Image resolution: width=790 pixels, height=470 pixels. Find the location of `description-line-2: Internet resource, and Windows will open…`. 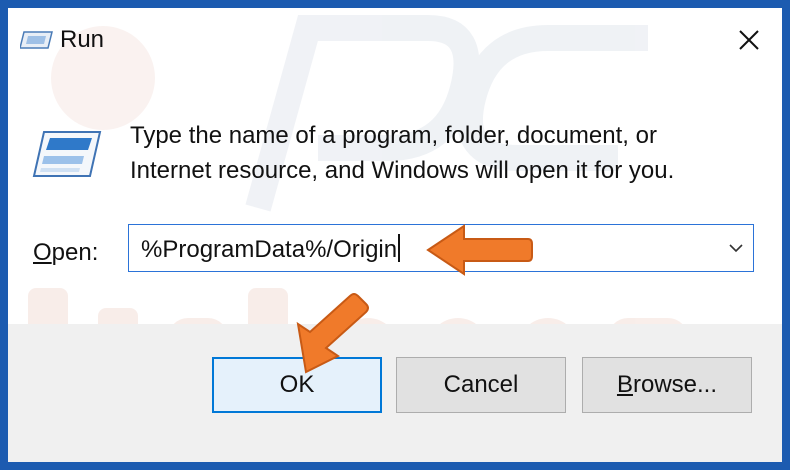

description-line-2: Internet resource, and Windows will open… is located at coordinates (402, 170).